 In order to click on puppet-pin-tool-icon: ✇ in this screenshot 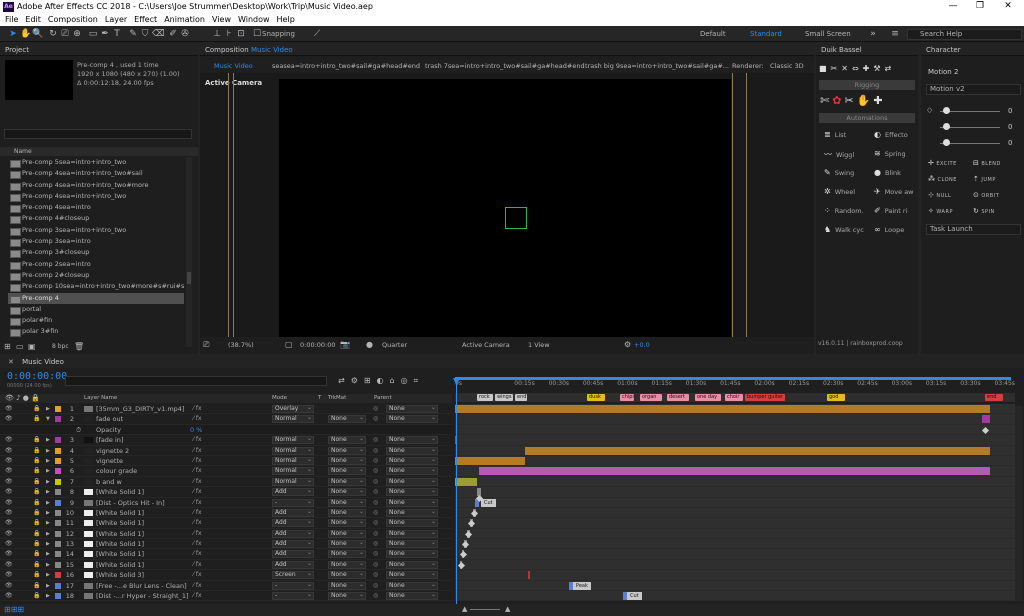, I will do `click(185, 34)`.